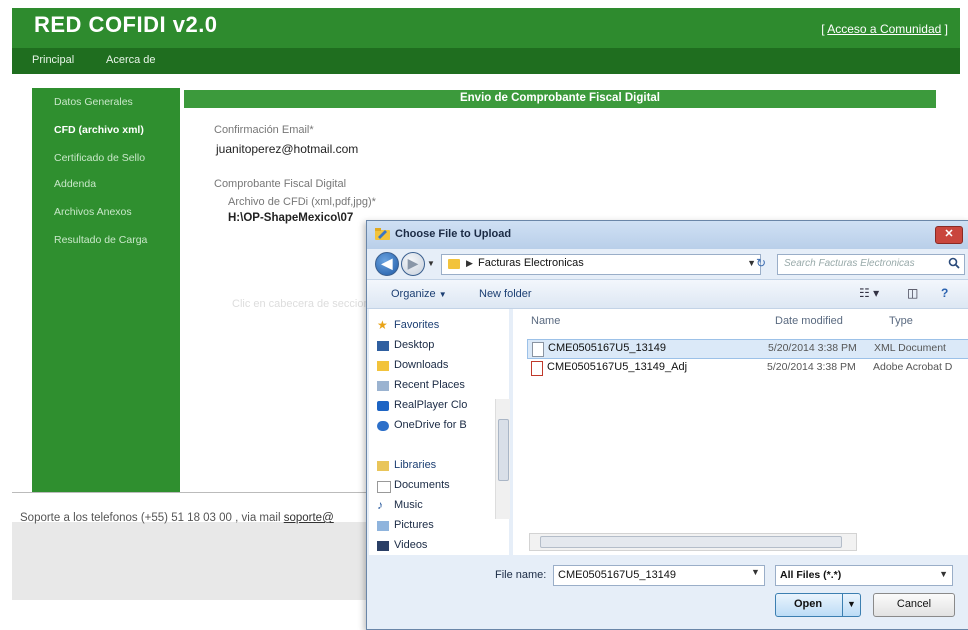 The width and height of the screenshot is (968, 630). What do you see at coordinates (809, 321) in the screenshot?
I see `column-header-date: Date modified` at bounding box center [809, 321].